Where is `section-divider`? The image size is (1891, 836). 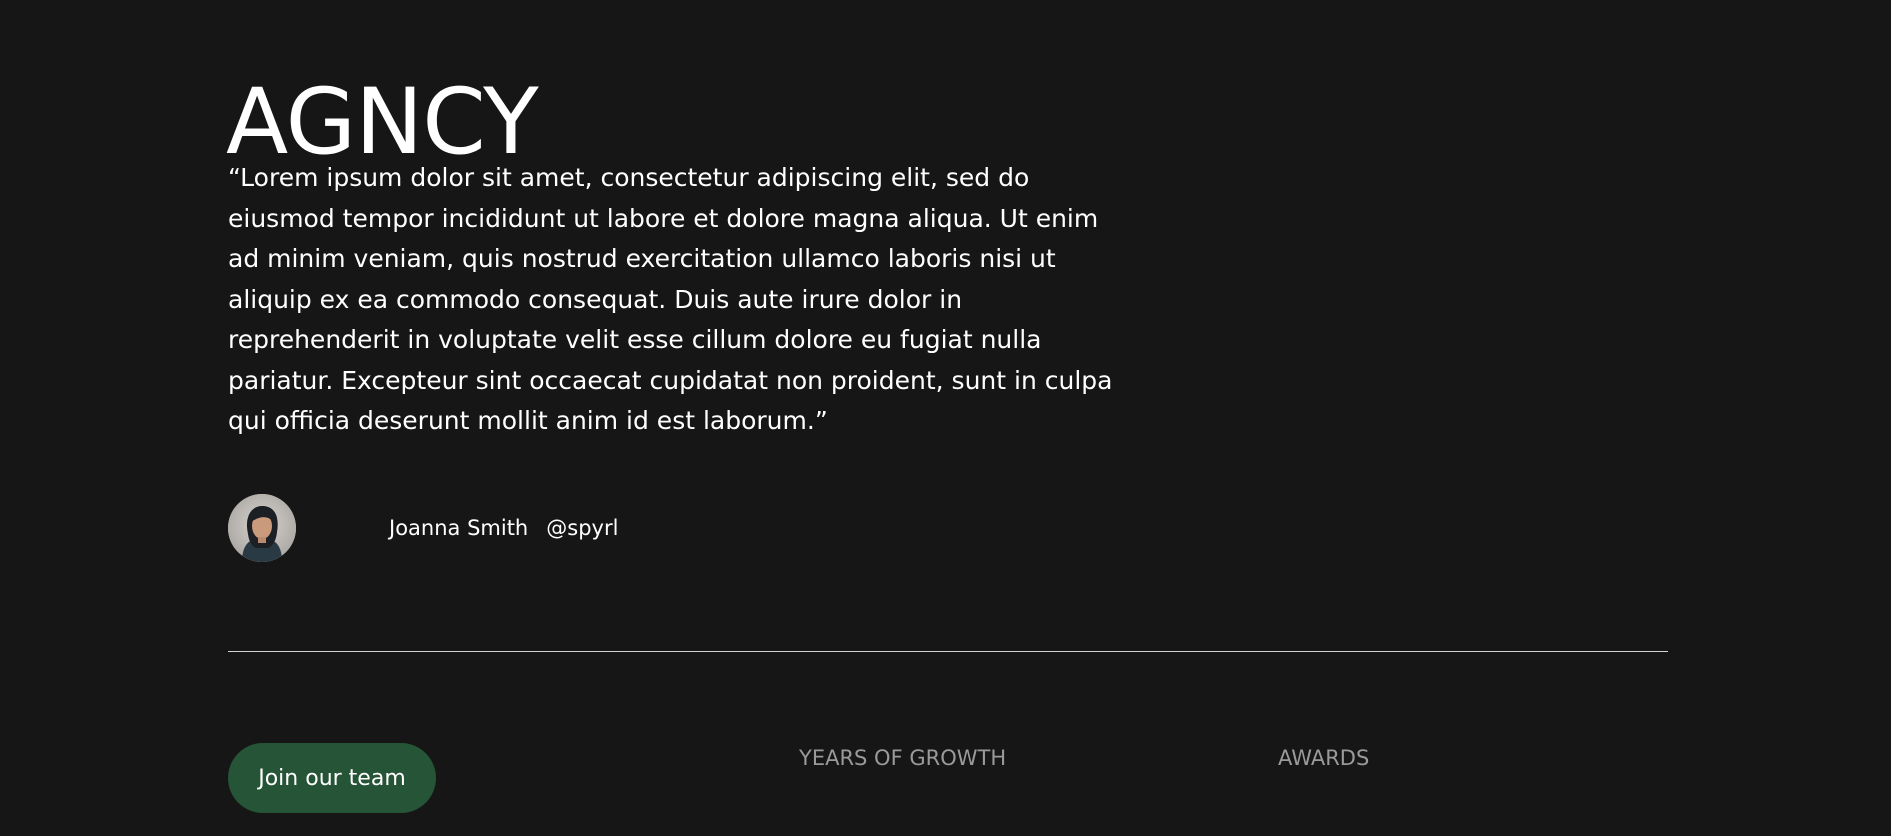
section-divider is located at coordinates (948, 651).